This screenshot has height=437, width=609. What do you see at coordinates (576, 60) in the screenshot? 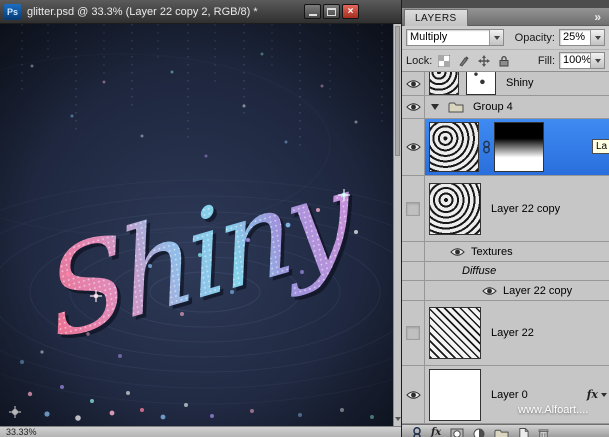
I see `fill-value: 100%` at bounding box center [576, 60].